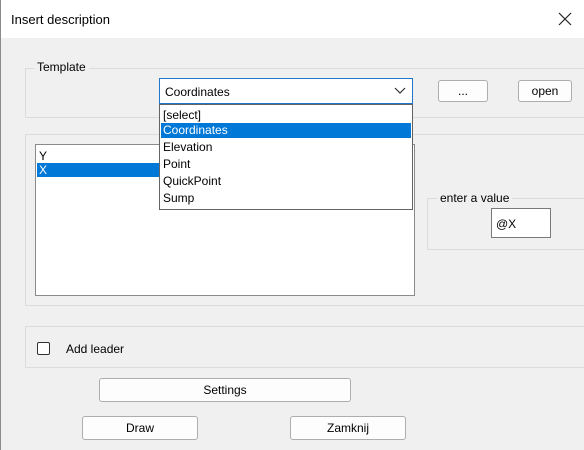 This screenshot has width=584, height=450. What do you see at coordinates (61, 67) in the screenshot?
I see `template-group-label: Template` at bounding box center [61, 67].